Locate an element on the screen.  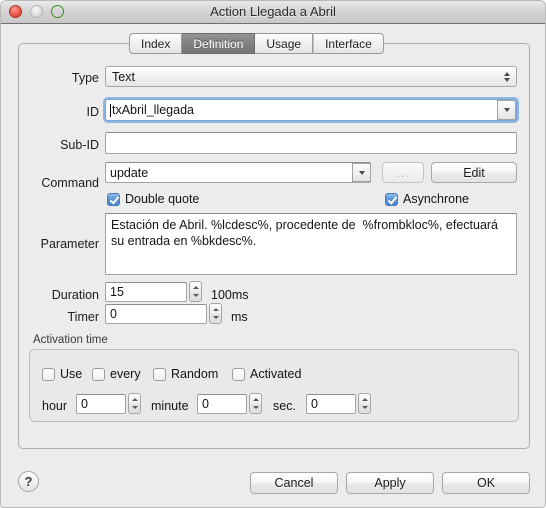
apply-button: Apply is located at coordinates (390, 483).